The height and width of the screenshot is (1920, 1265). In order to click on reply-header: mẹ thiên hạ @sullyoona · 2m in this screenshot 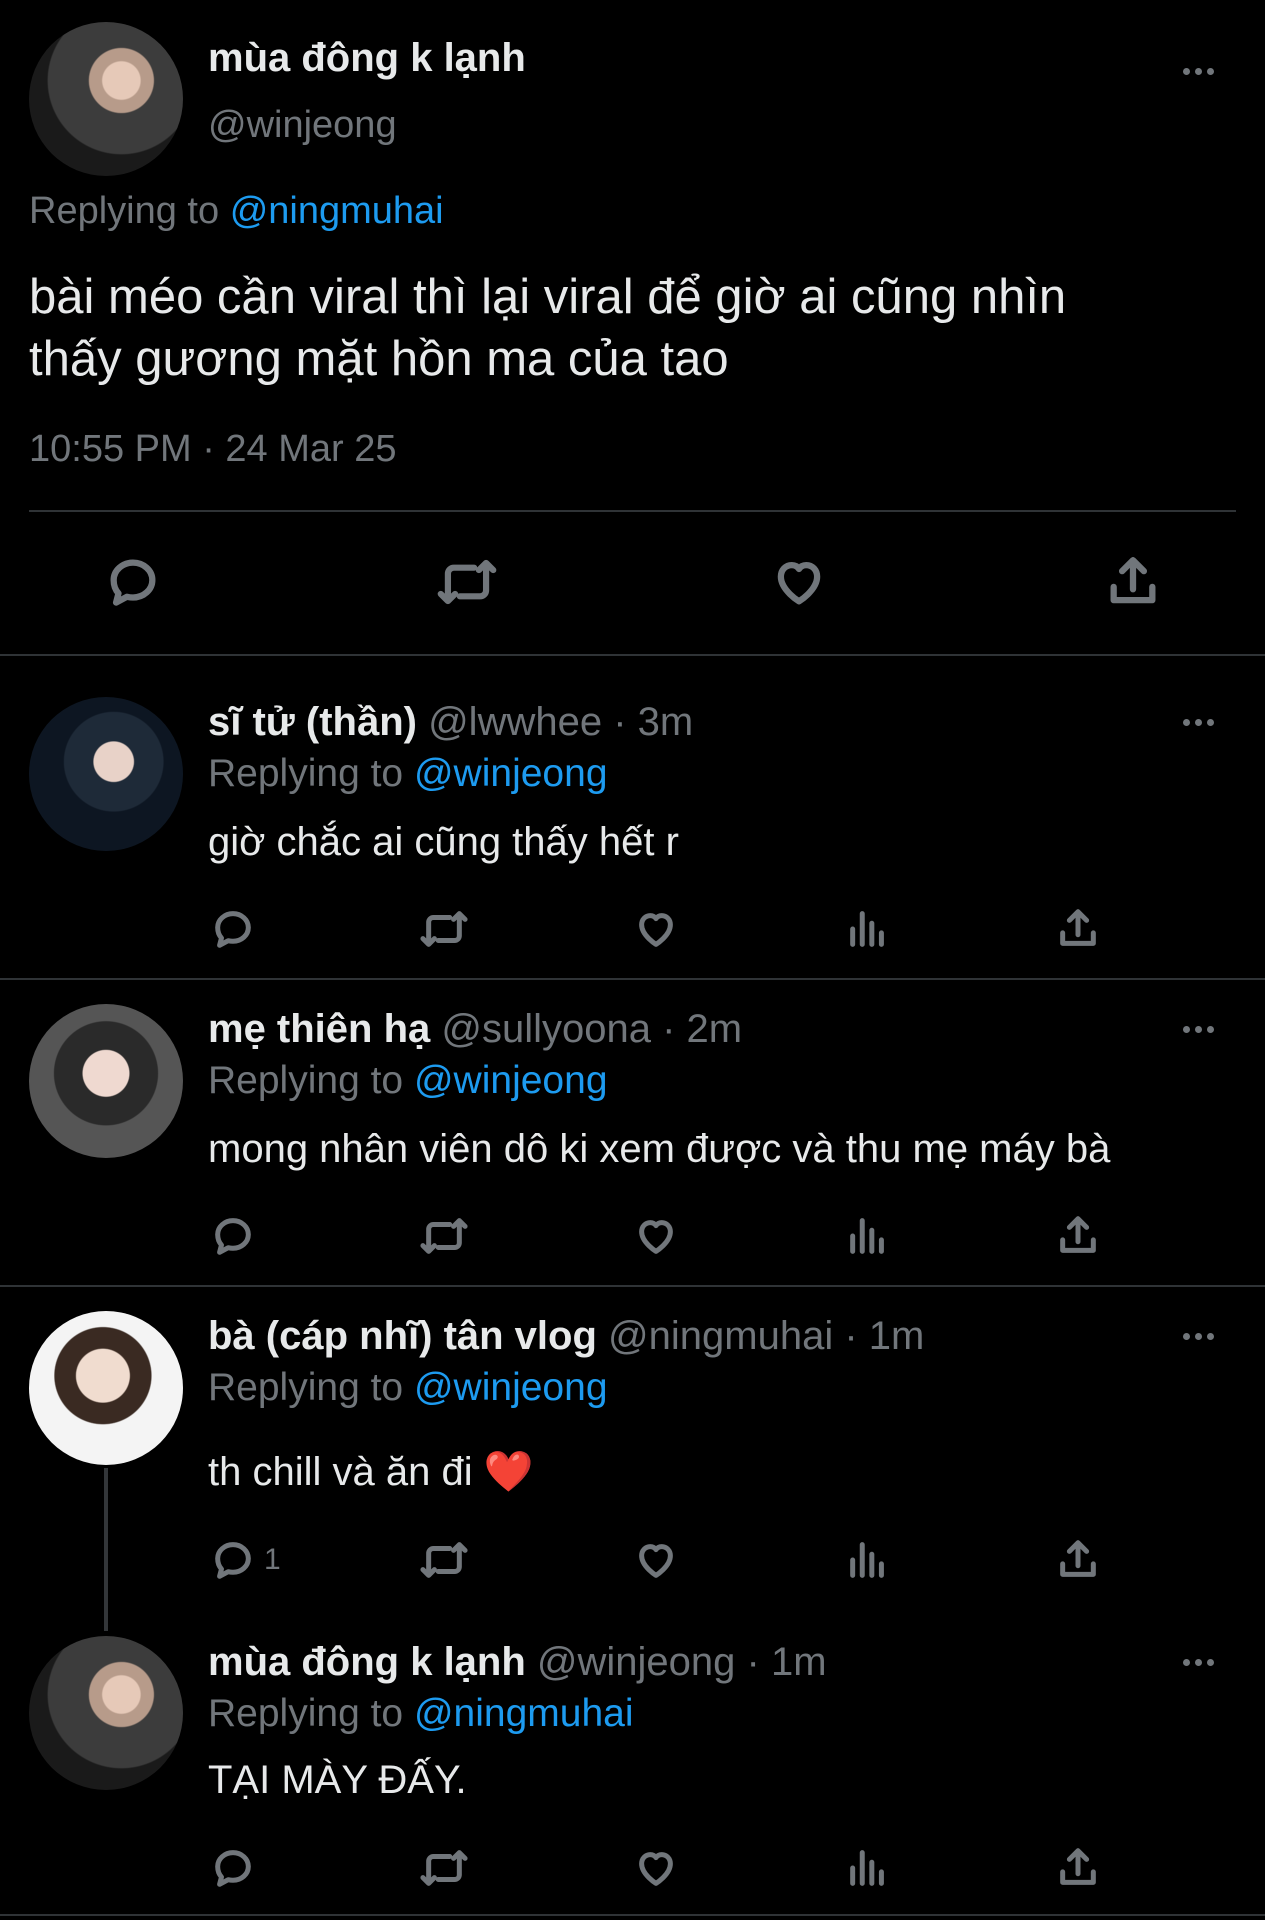, I will do `click(475, 1029)`.